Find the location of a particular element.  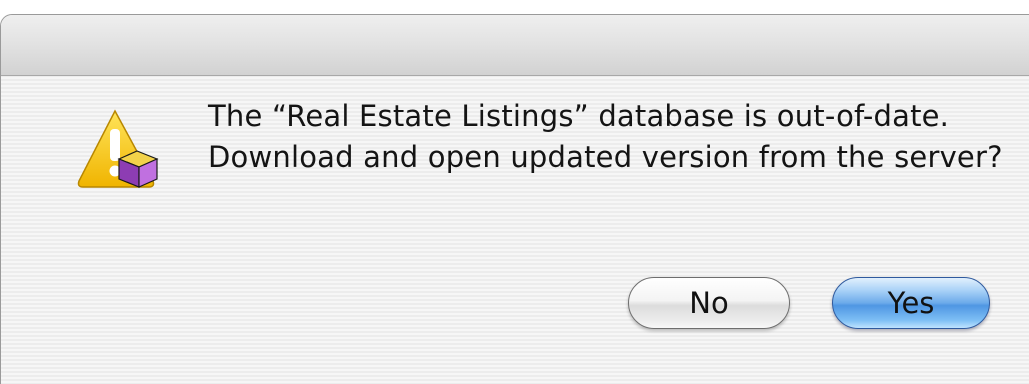

caution-alert-icon is located at coordinates (118, 150).